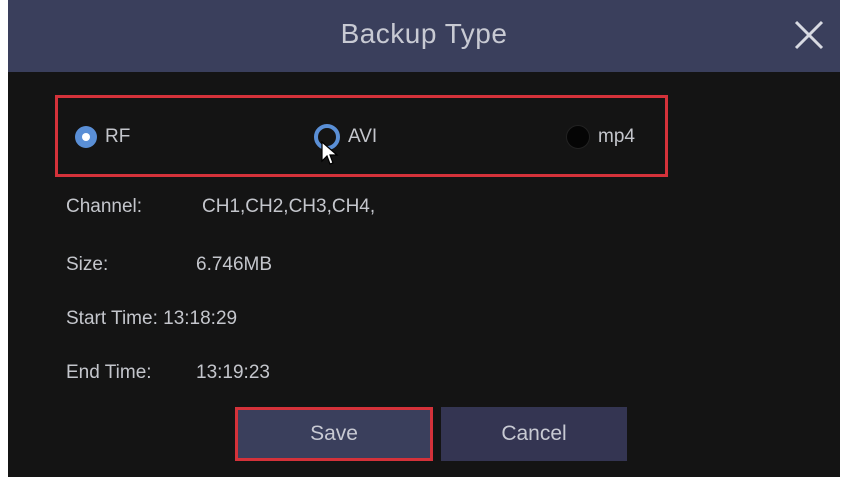 This screenshot has width=849, height=477. Describe the element at coordinates (87, 264) in the screenshot. I see `size-label: Size:` at that location.